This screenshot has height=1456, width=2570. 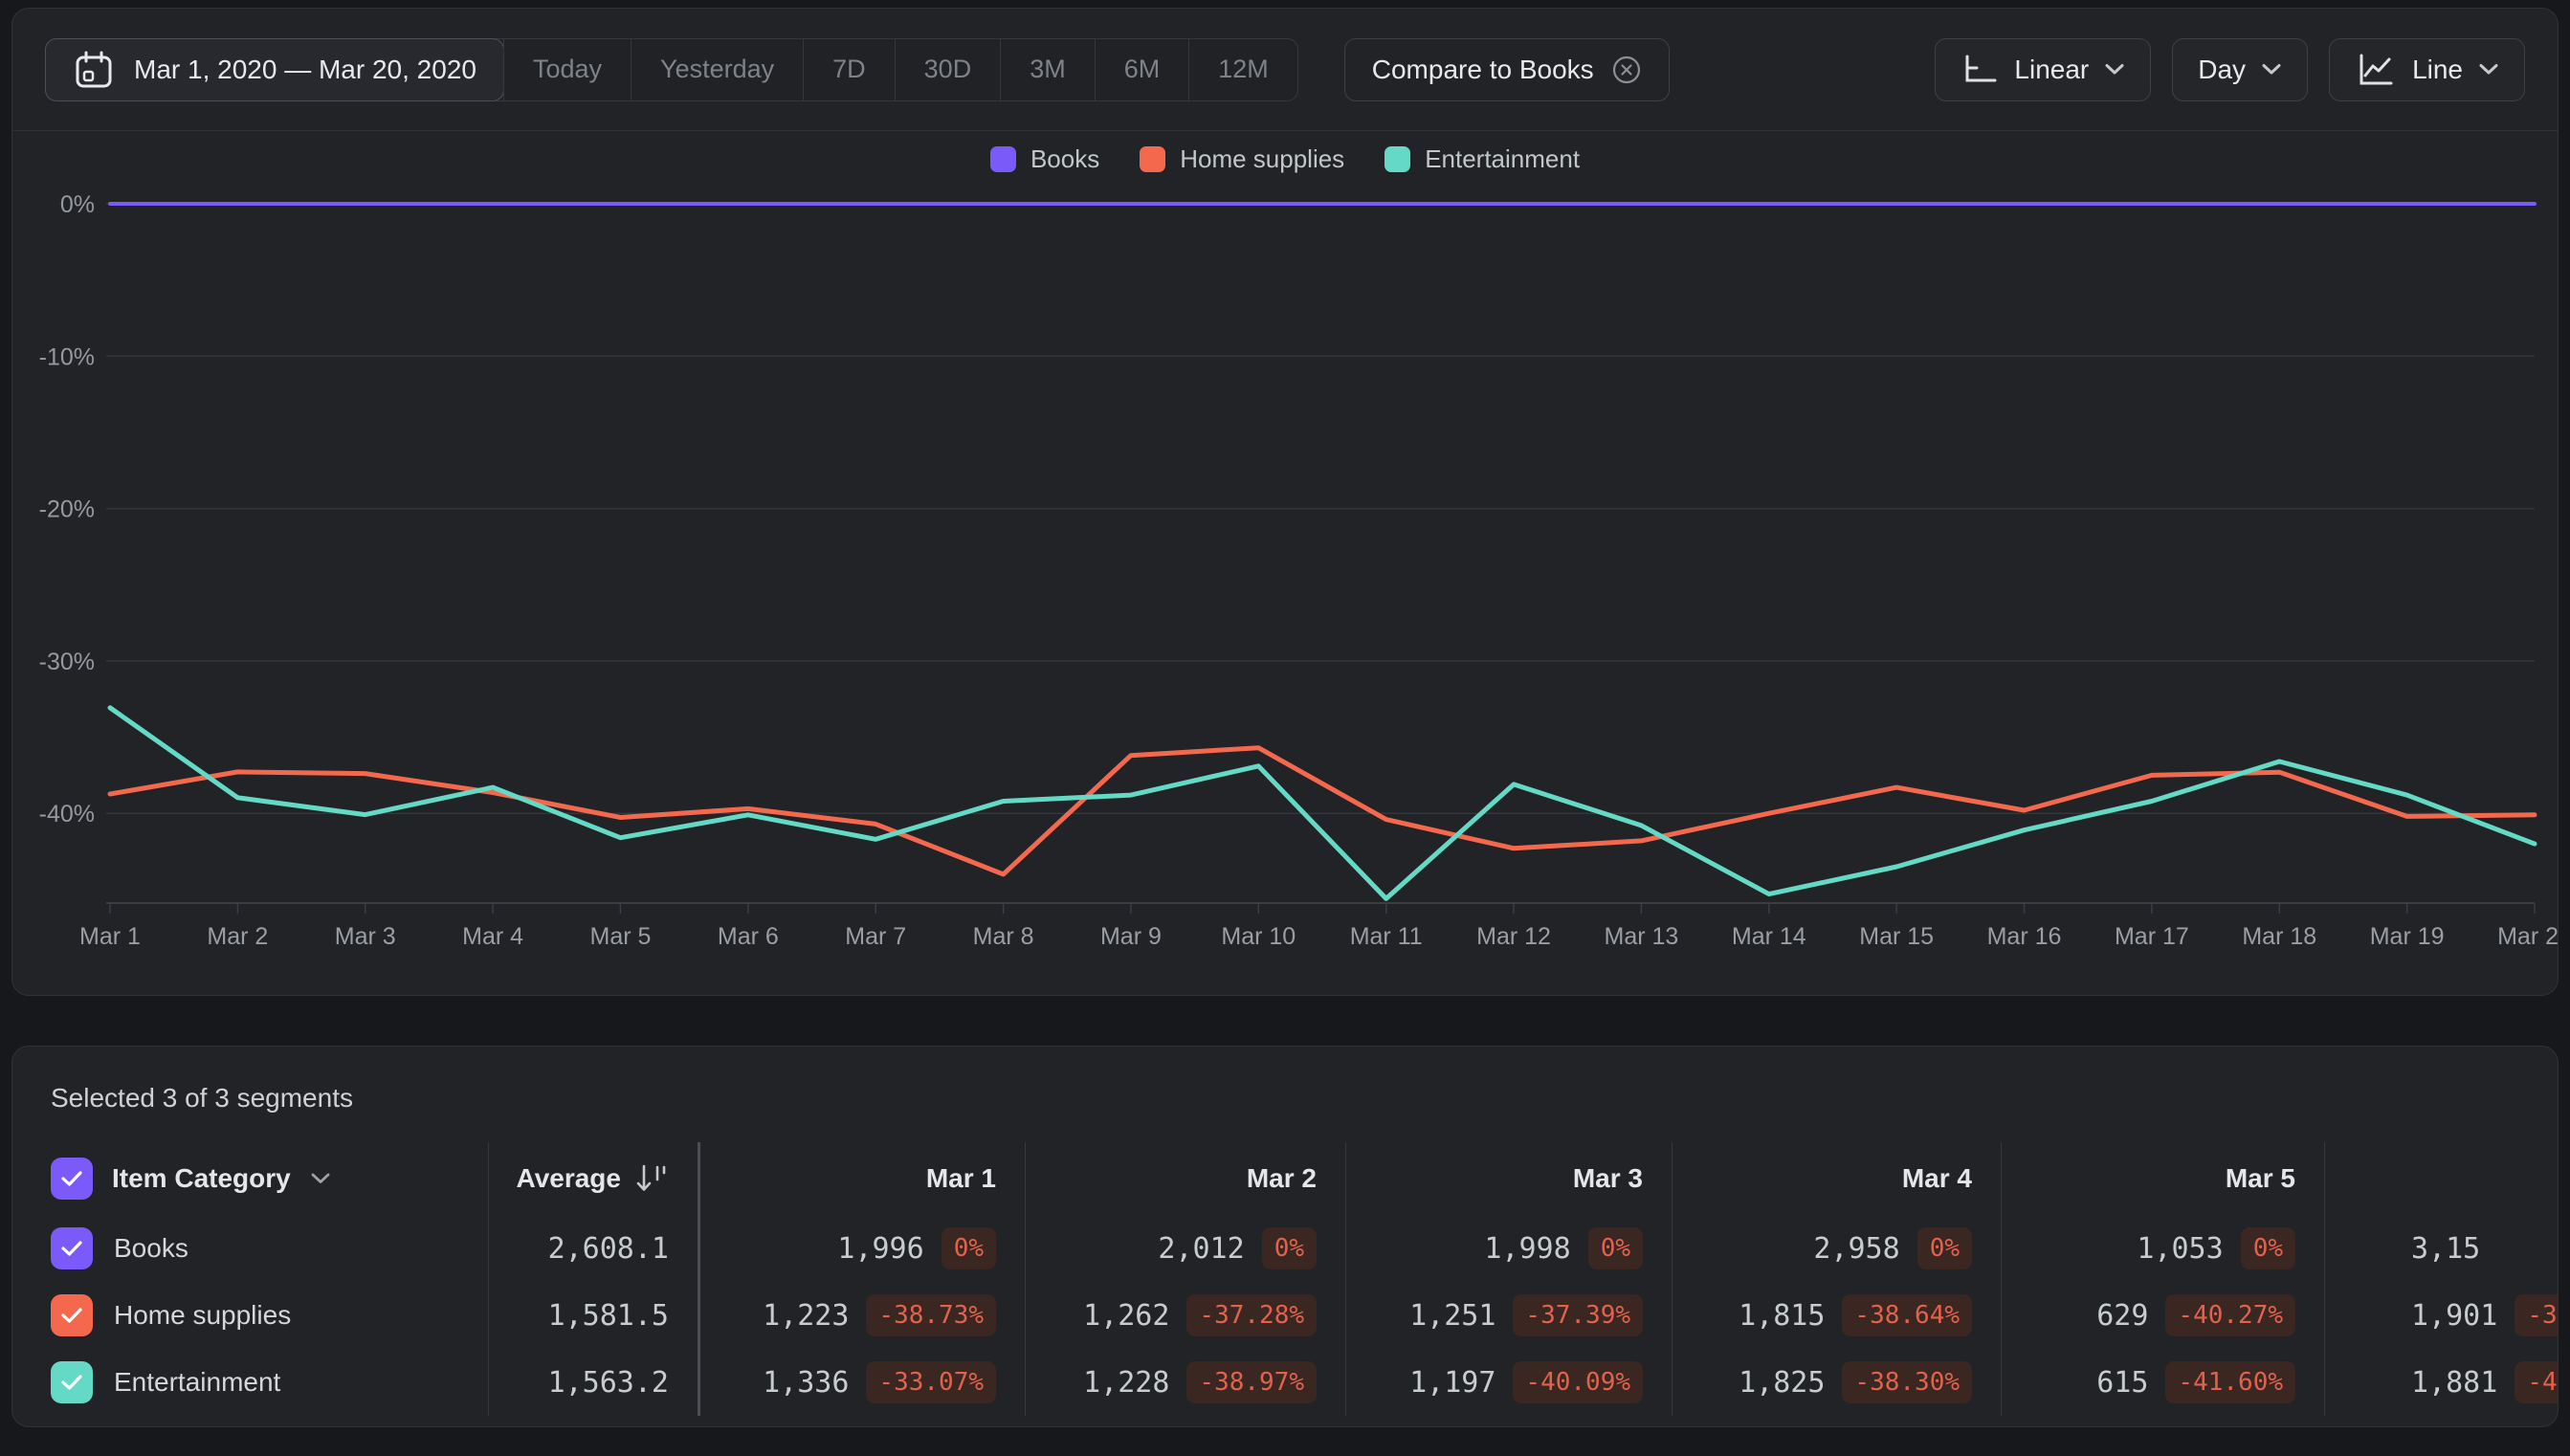 I want to click on column-label: Mar 3, so click(x=1607, y=1178).